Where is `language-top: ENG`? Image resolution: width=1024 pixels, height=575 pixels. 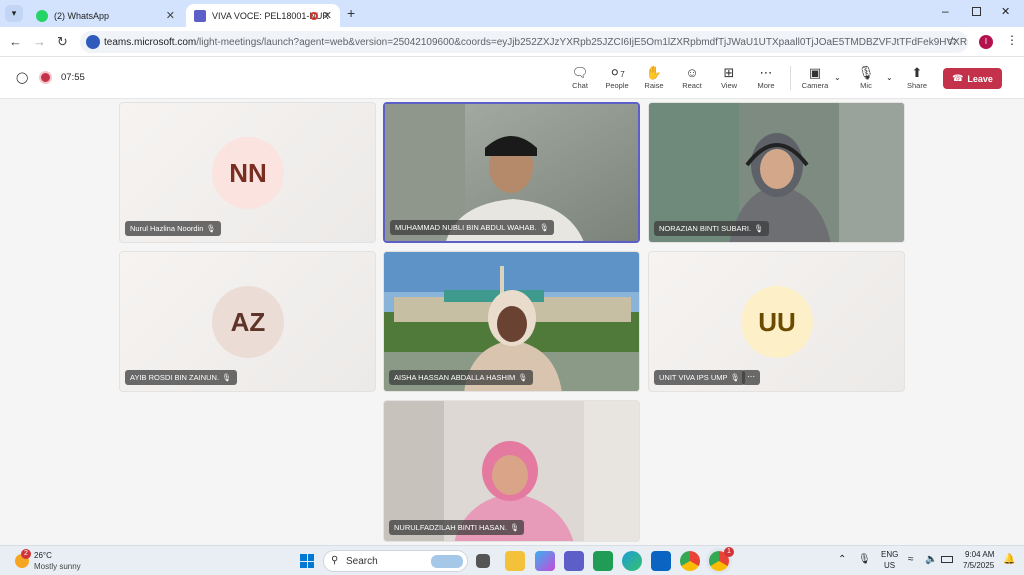
language-top: ENG is located at coordinates (889, 554).